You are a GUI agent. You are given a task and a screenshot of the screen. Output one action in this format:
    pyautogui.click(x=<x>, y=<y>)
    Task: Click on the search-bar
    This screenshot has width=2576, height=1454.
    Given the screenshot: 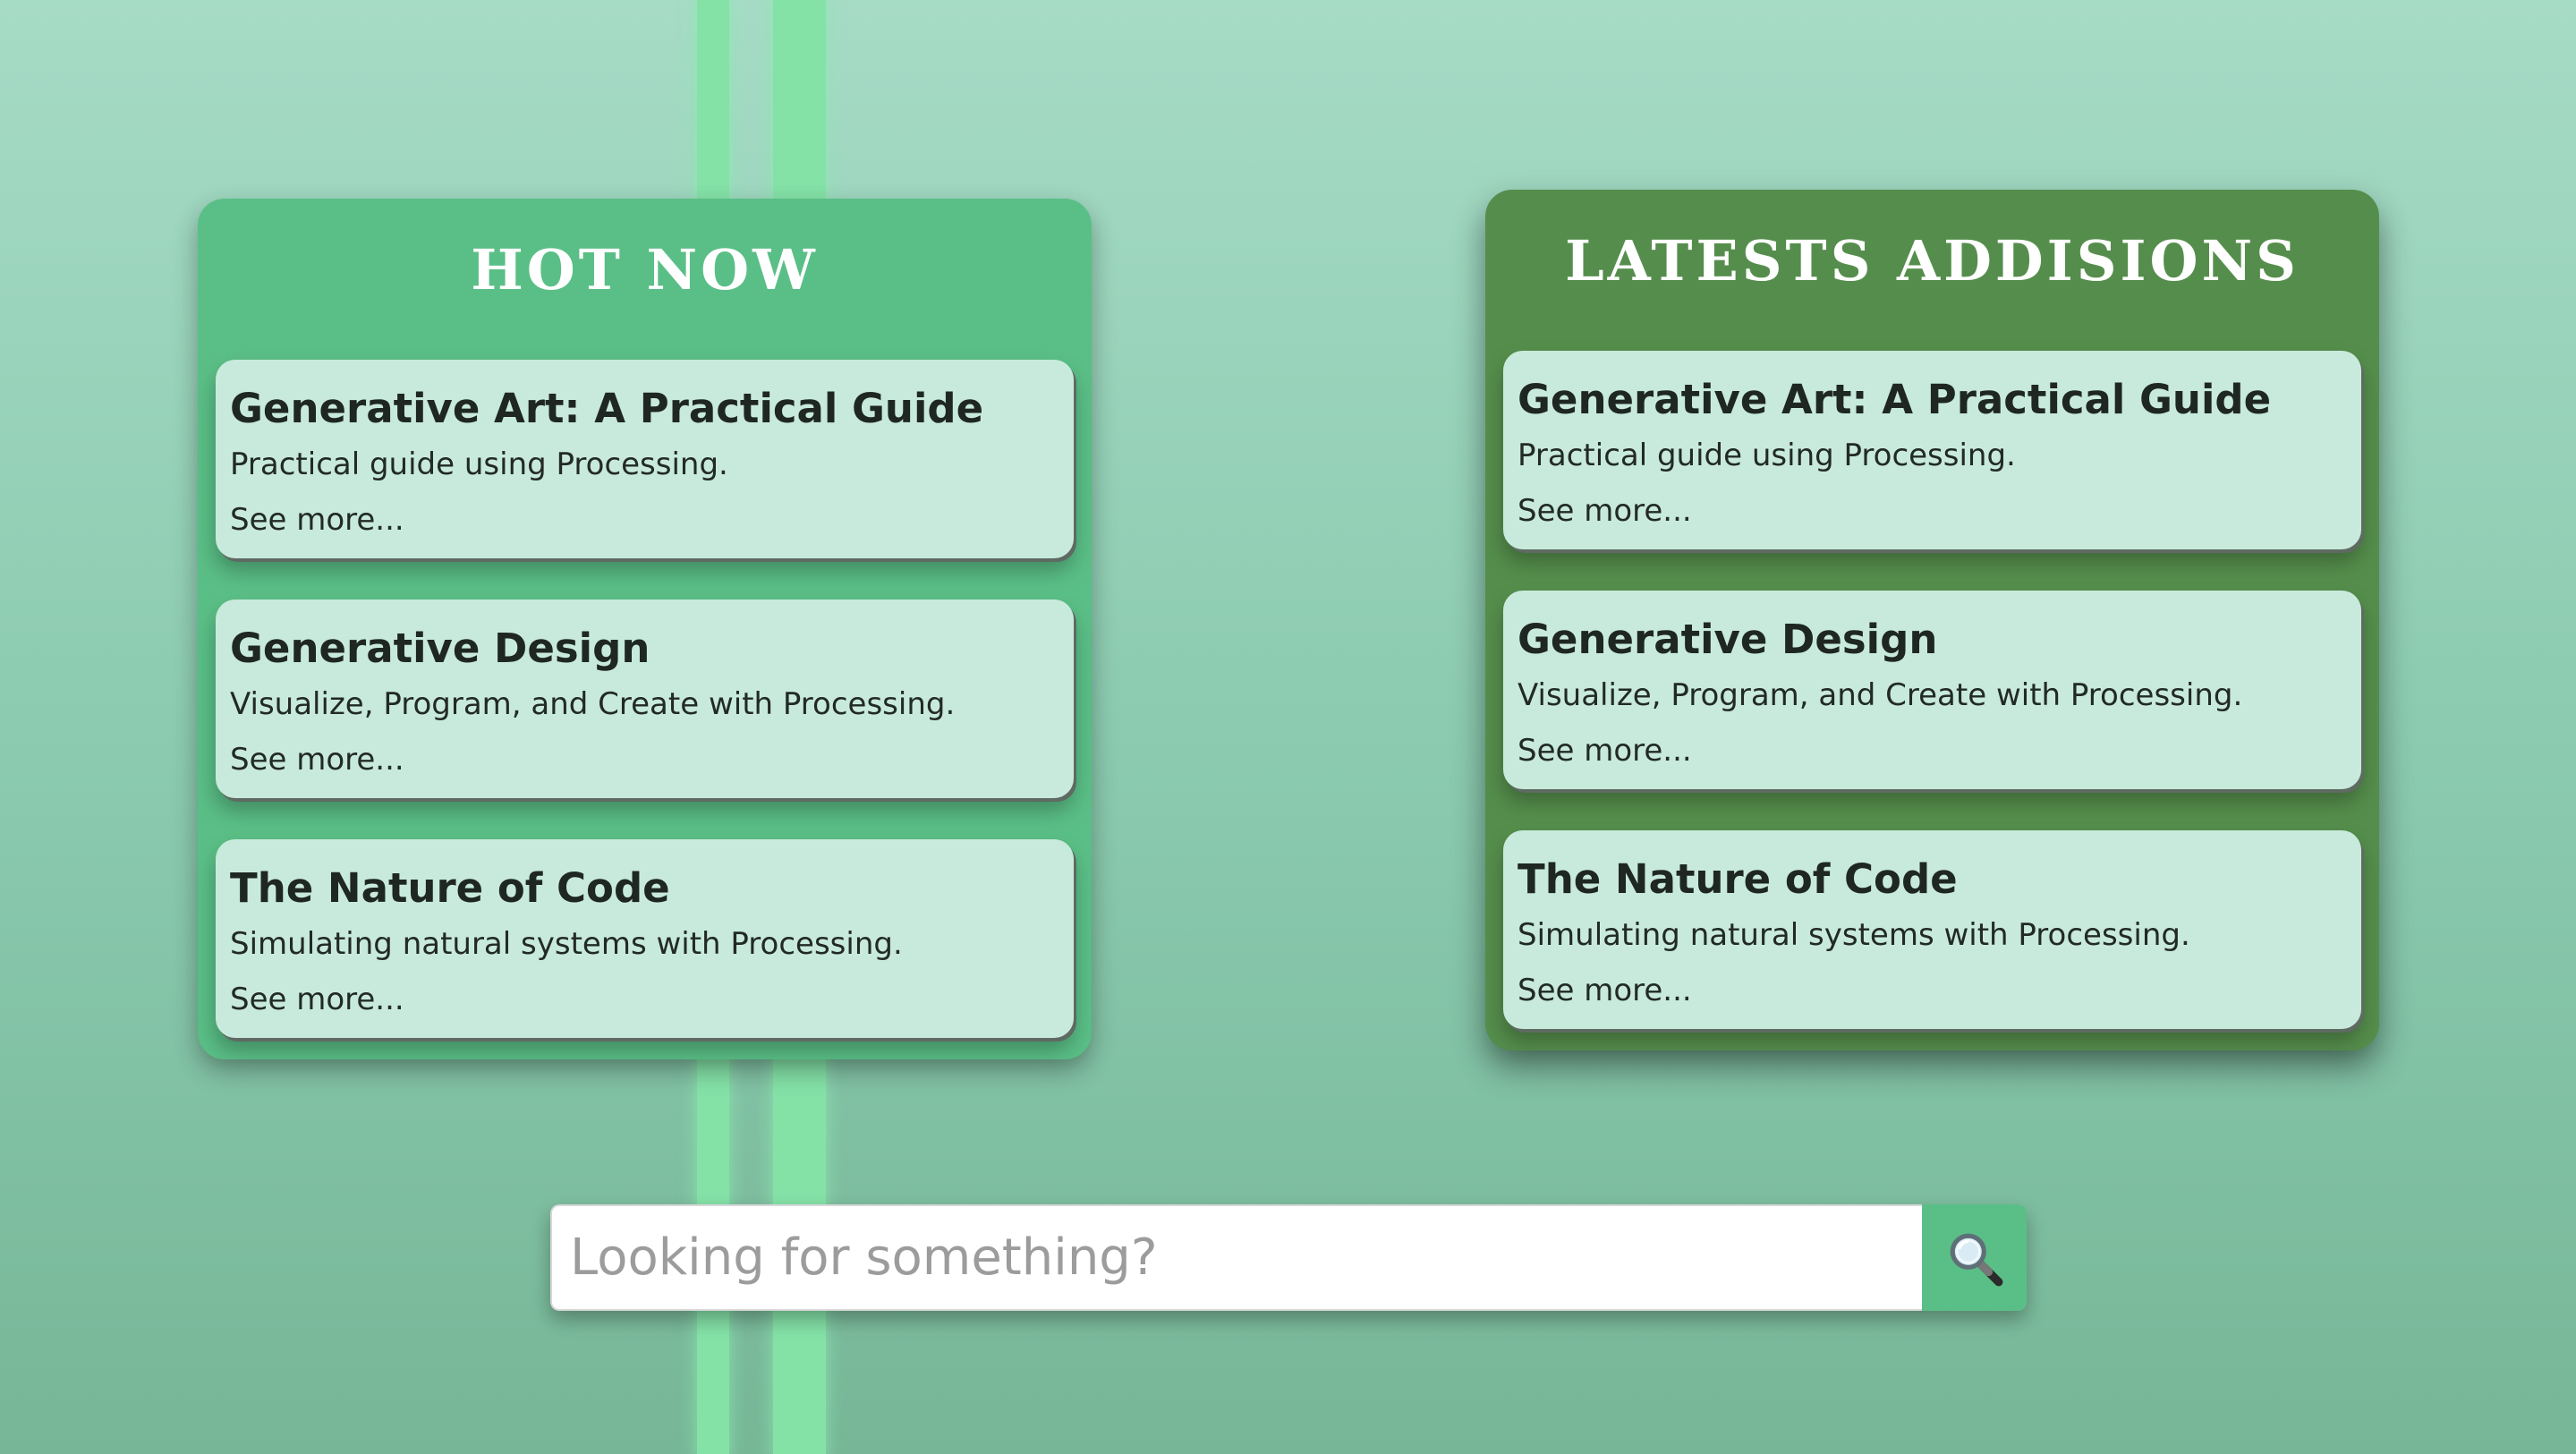 What is the action you would take?
    pyautogui.click(x=1288, y=1257)
    